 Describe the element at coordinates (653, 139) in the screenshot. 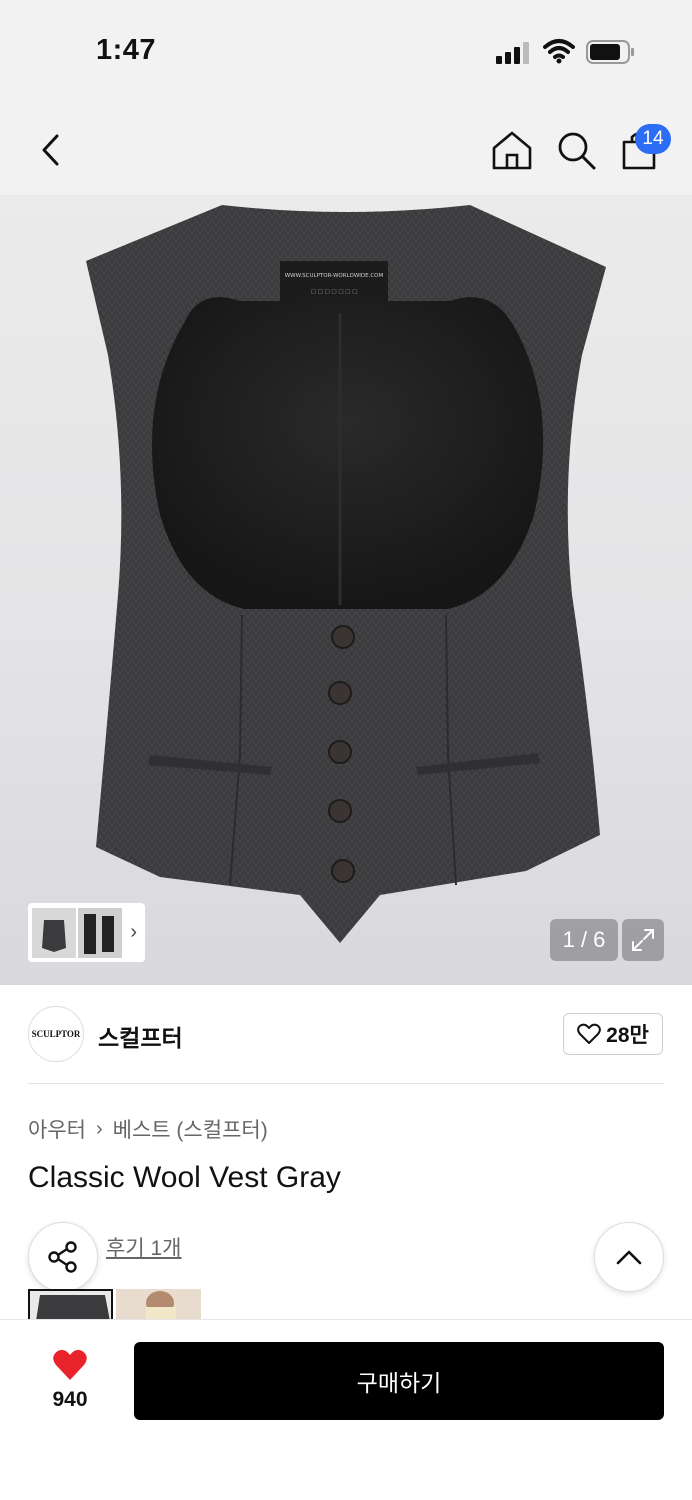

I see `cart-count-badge: 14` at that location.